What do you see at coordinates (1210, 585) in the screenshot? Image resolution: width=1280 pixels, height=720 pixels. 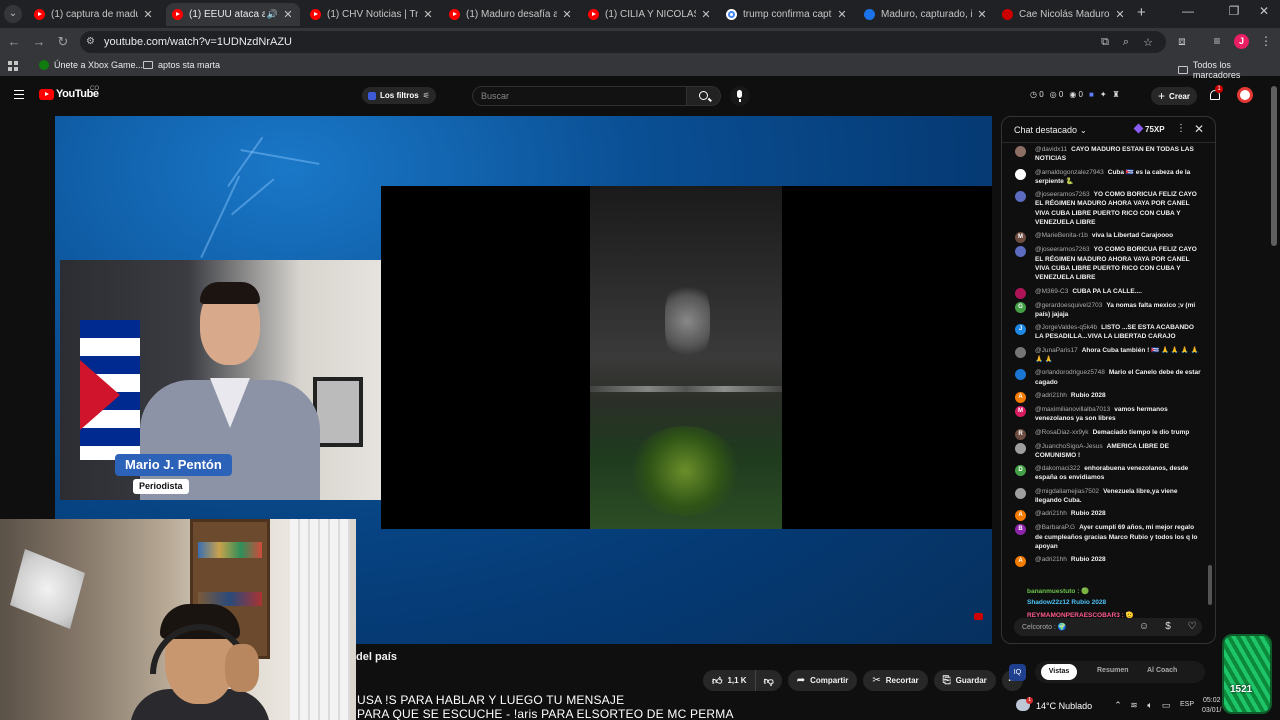 I see `scrollbar-thumb` at bounding box center [1210, 585].